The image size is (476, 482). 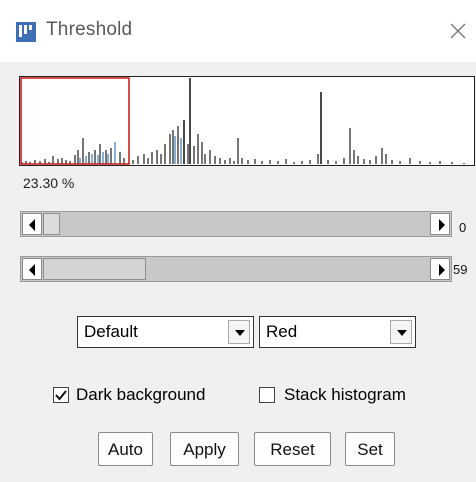 What do you see at coordinates (51, 224) in the screenshot?
I see `lower-slider-thumb` at bounding box center [51, 224].